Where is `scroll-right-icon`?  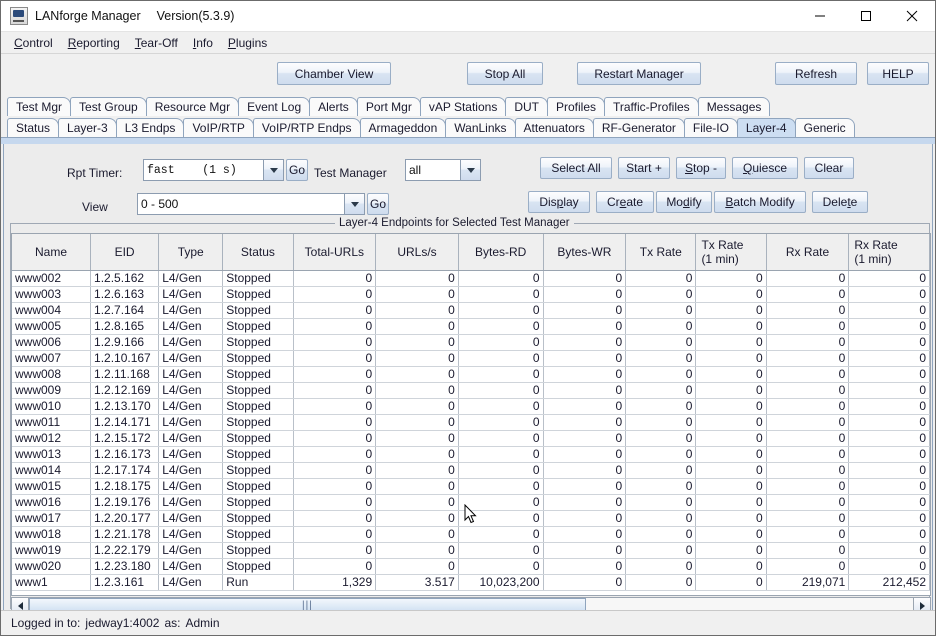
scroll-right-icon is located at coordinates (921, 604).